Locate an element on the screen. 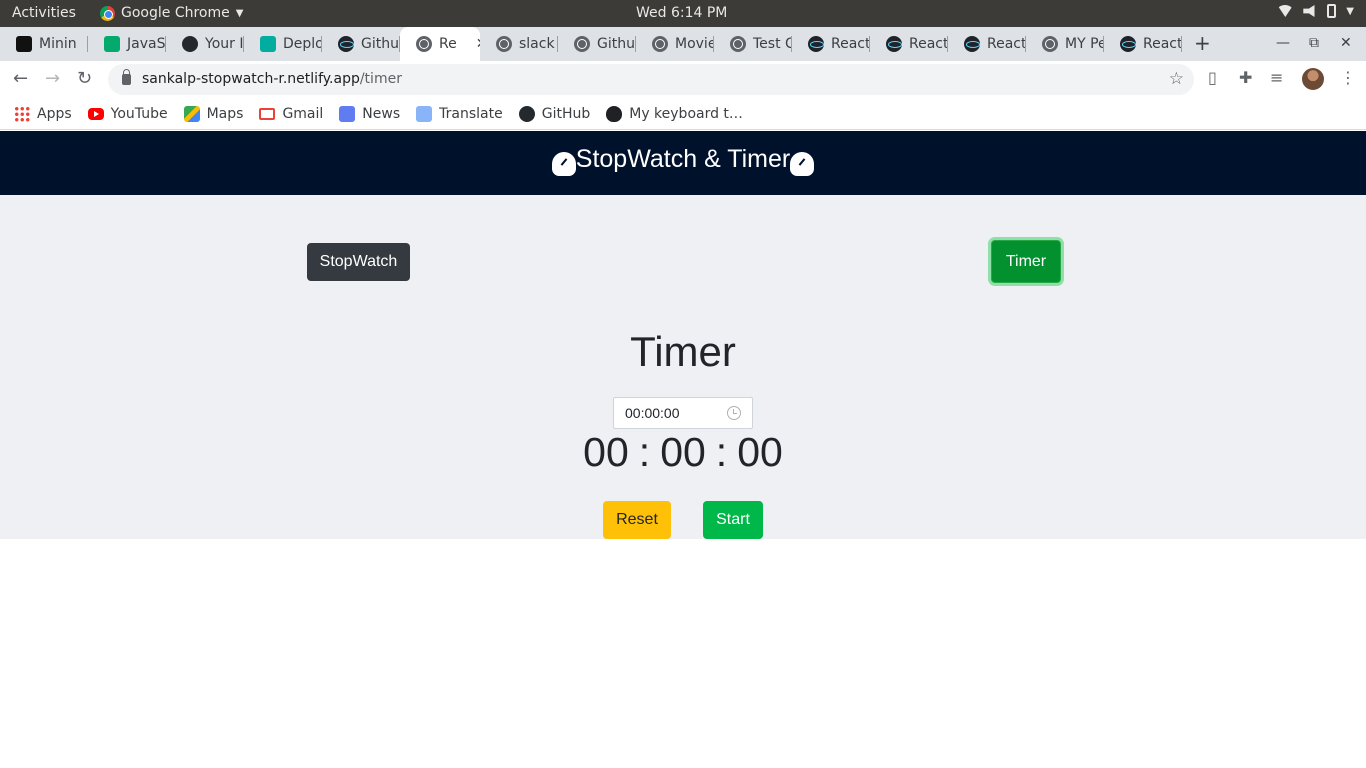 Image resolution: width=1366 pixels, height=768 pixels. tab-title: Re is located at coordinates (448, 44).